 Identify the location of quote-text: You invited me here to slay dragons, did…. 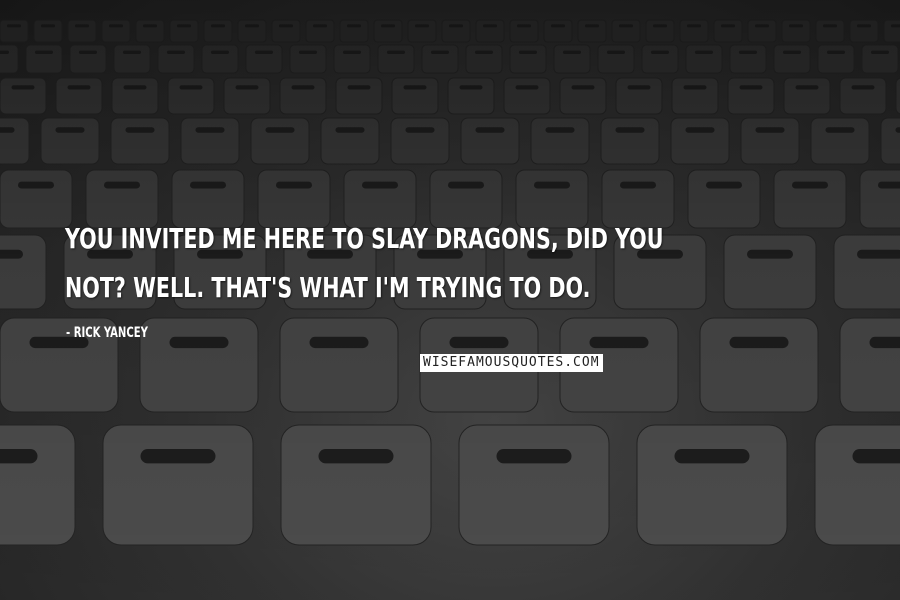
(364, 263).